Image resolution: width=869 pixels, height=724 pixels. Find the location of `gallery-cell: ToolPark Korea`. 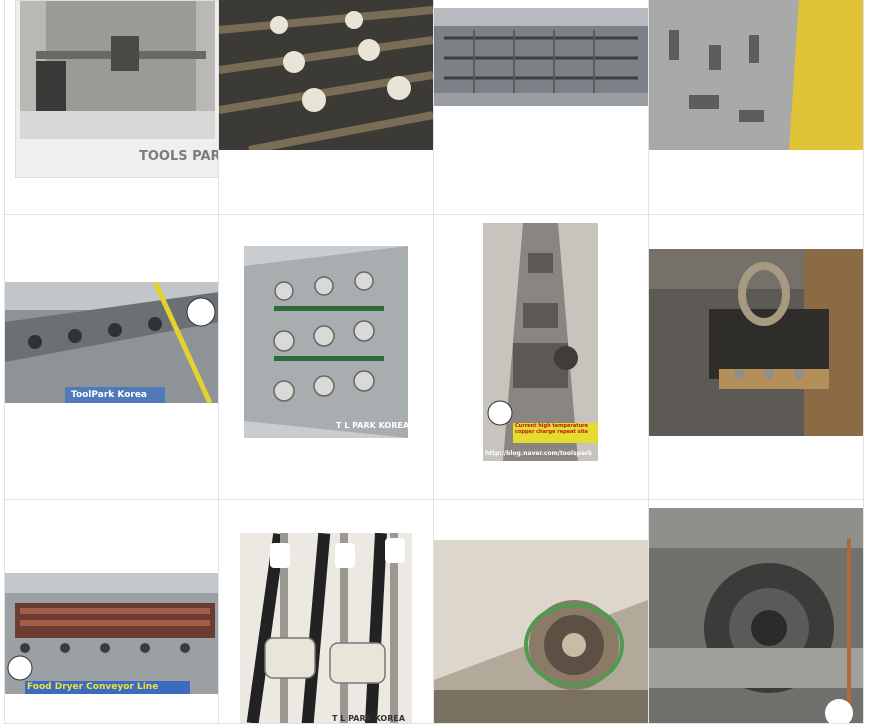

gallery-cell: ToolPark Korea is located at coordinates (111, 357).